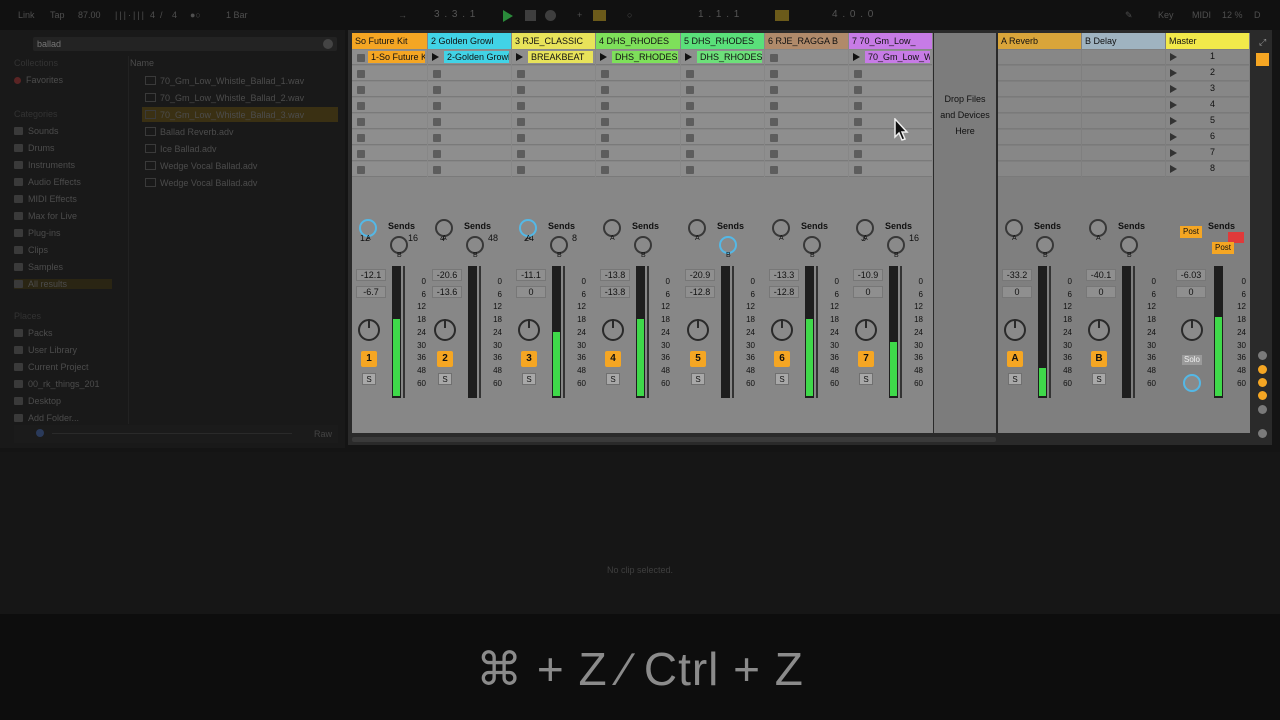 The width and height of the screenshot is (1280, 720). I want to click on draw-mode-icon: ✎, so click(1129, 15).